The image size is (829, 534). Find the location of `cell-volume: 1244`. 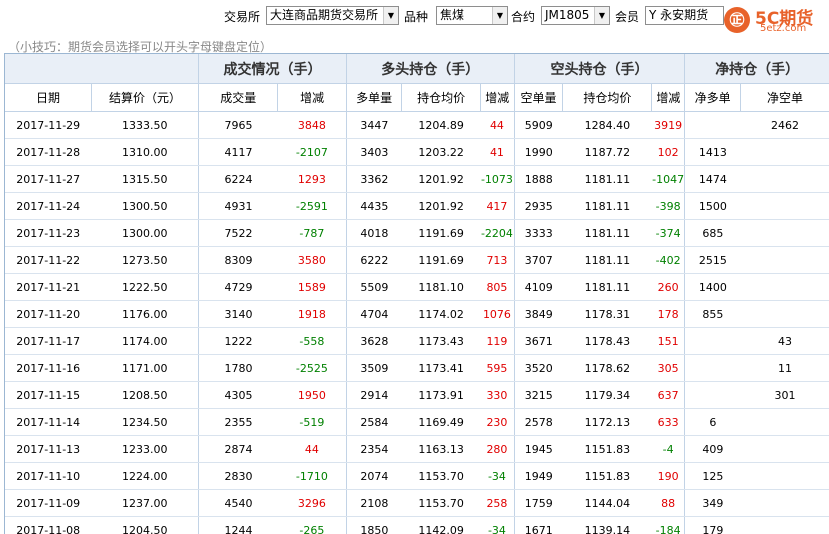

cell-volume: 1244 is located at coordinates (238, 525).